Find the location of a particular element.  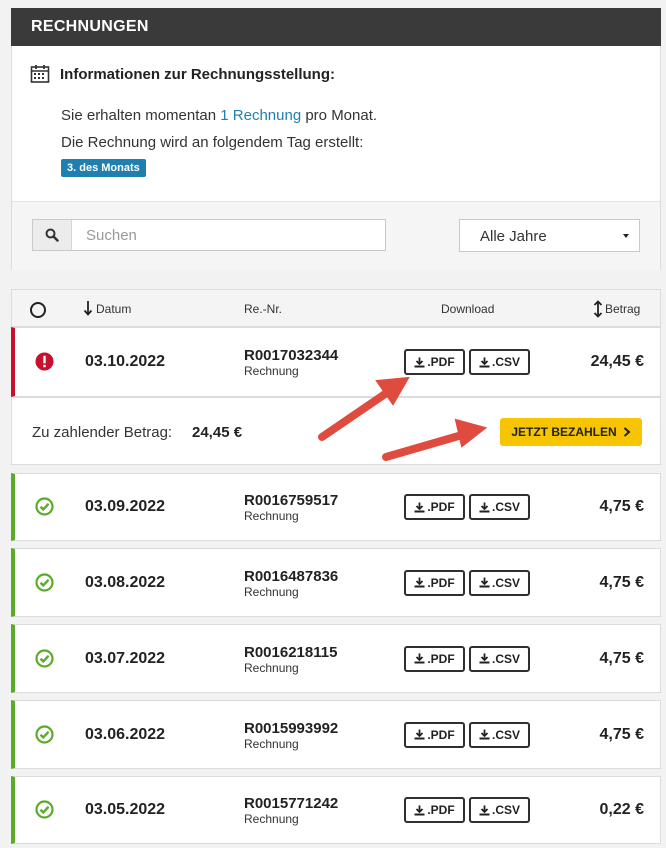

invoice-number: R0016759517 is located at coordinates (291, 500).